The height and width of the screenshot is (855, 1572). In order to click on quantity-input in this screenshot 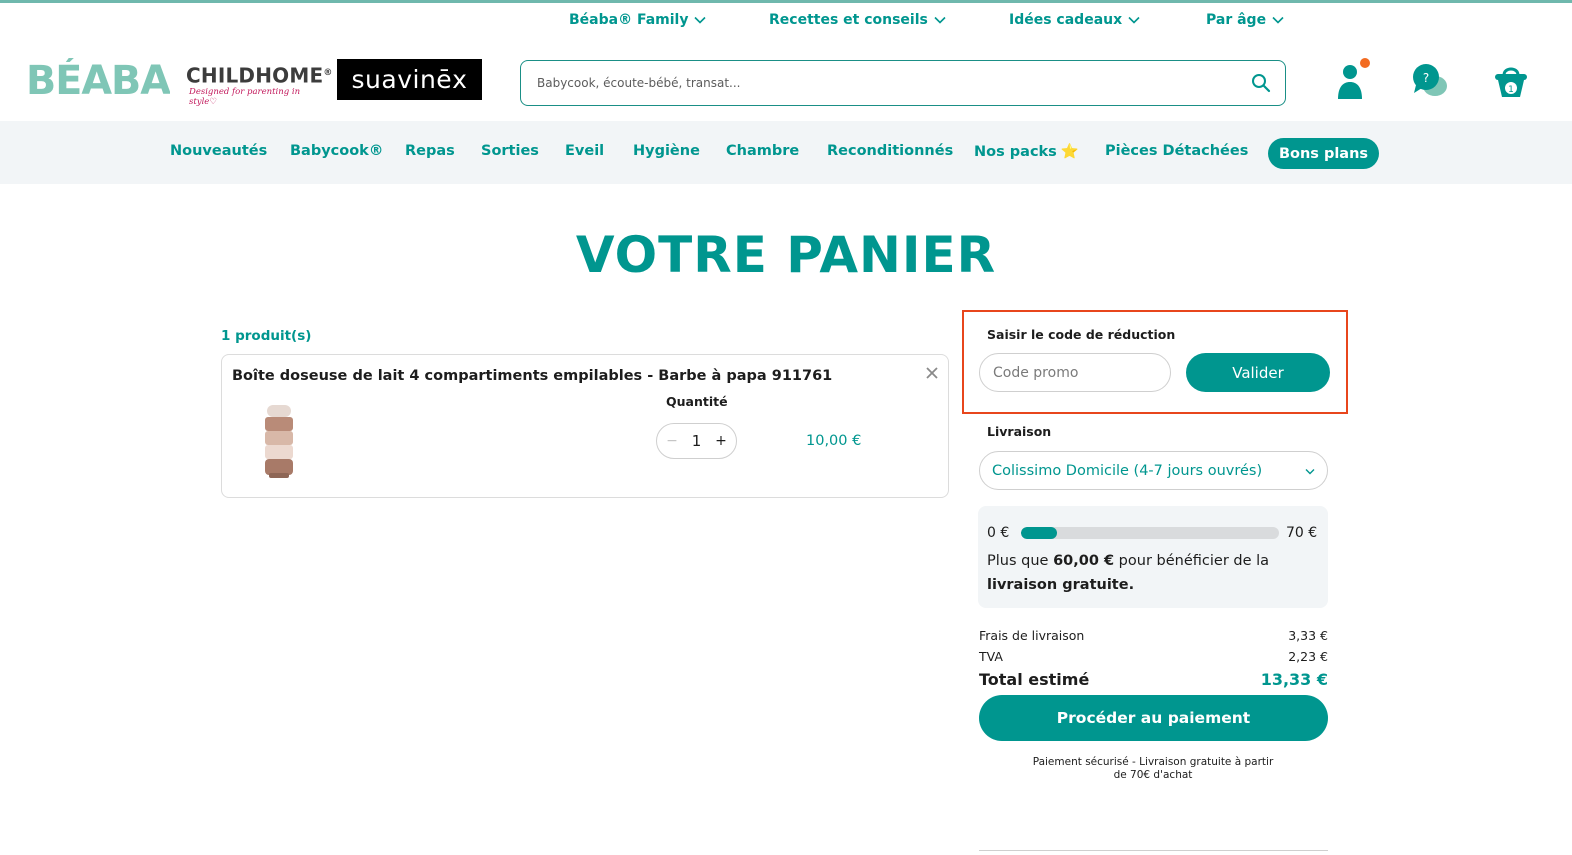, I will do `click(696, 441)`.